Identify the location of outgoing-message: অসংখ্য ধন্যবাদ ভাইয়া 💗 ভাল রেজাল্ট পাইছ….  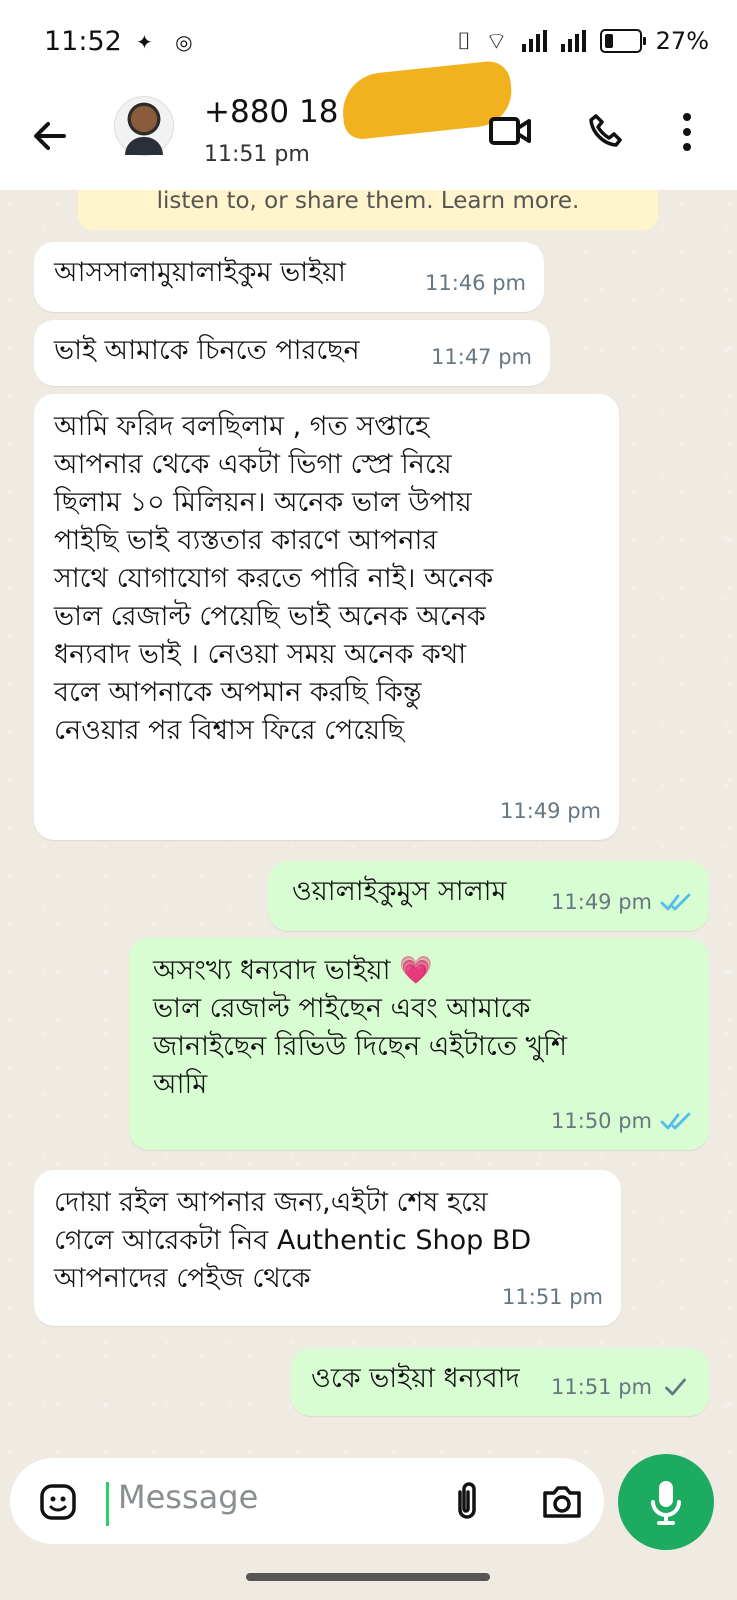
(419, 1044).